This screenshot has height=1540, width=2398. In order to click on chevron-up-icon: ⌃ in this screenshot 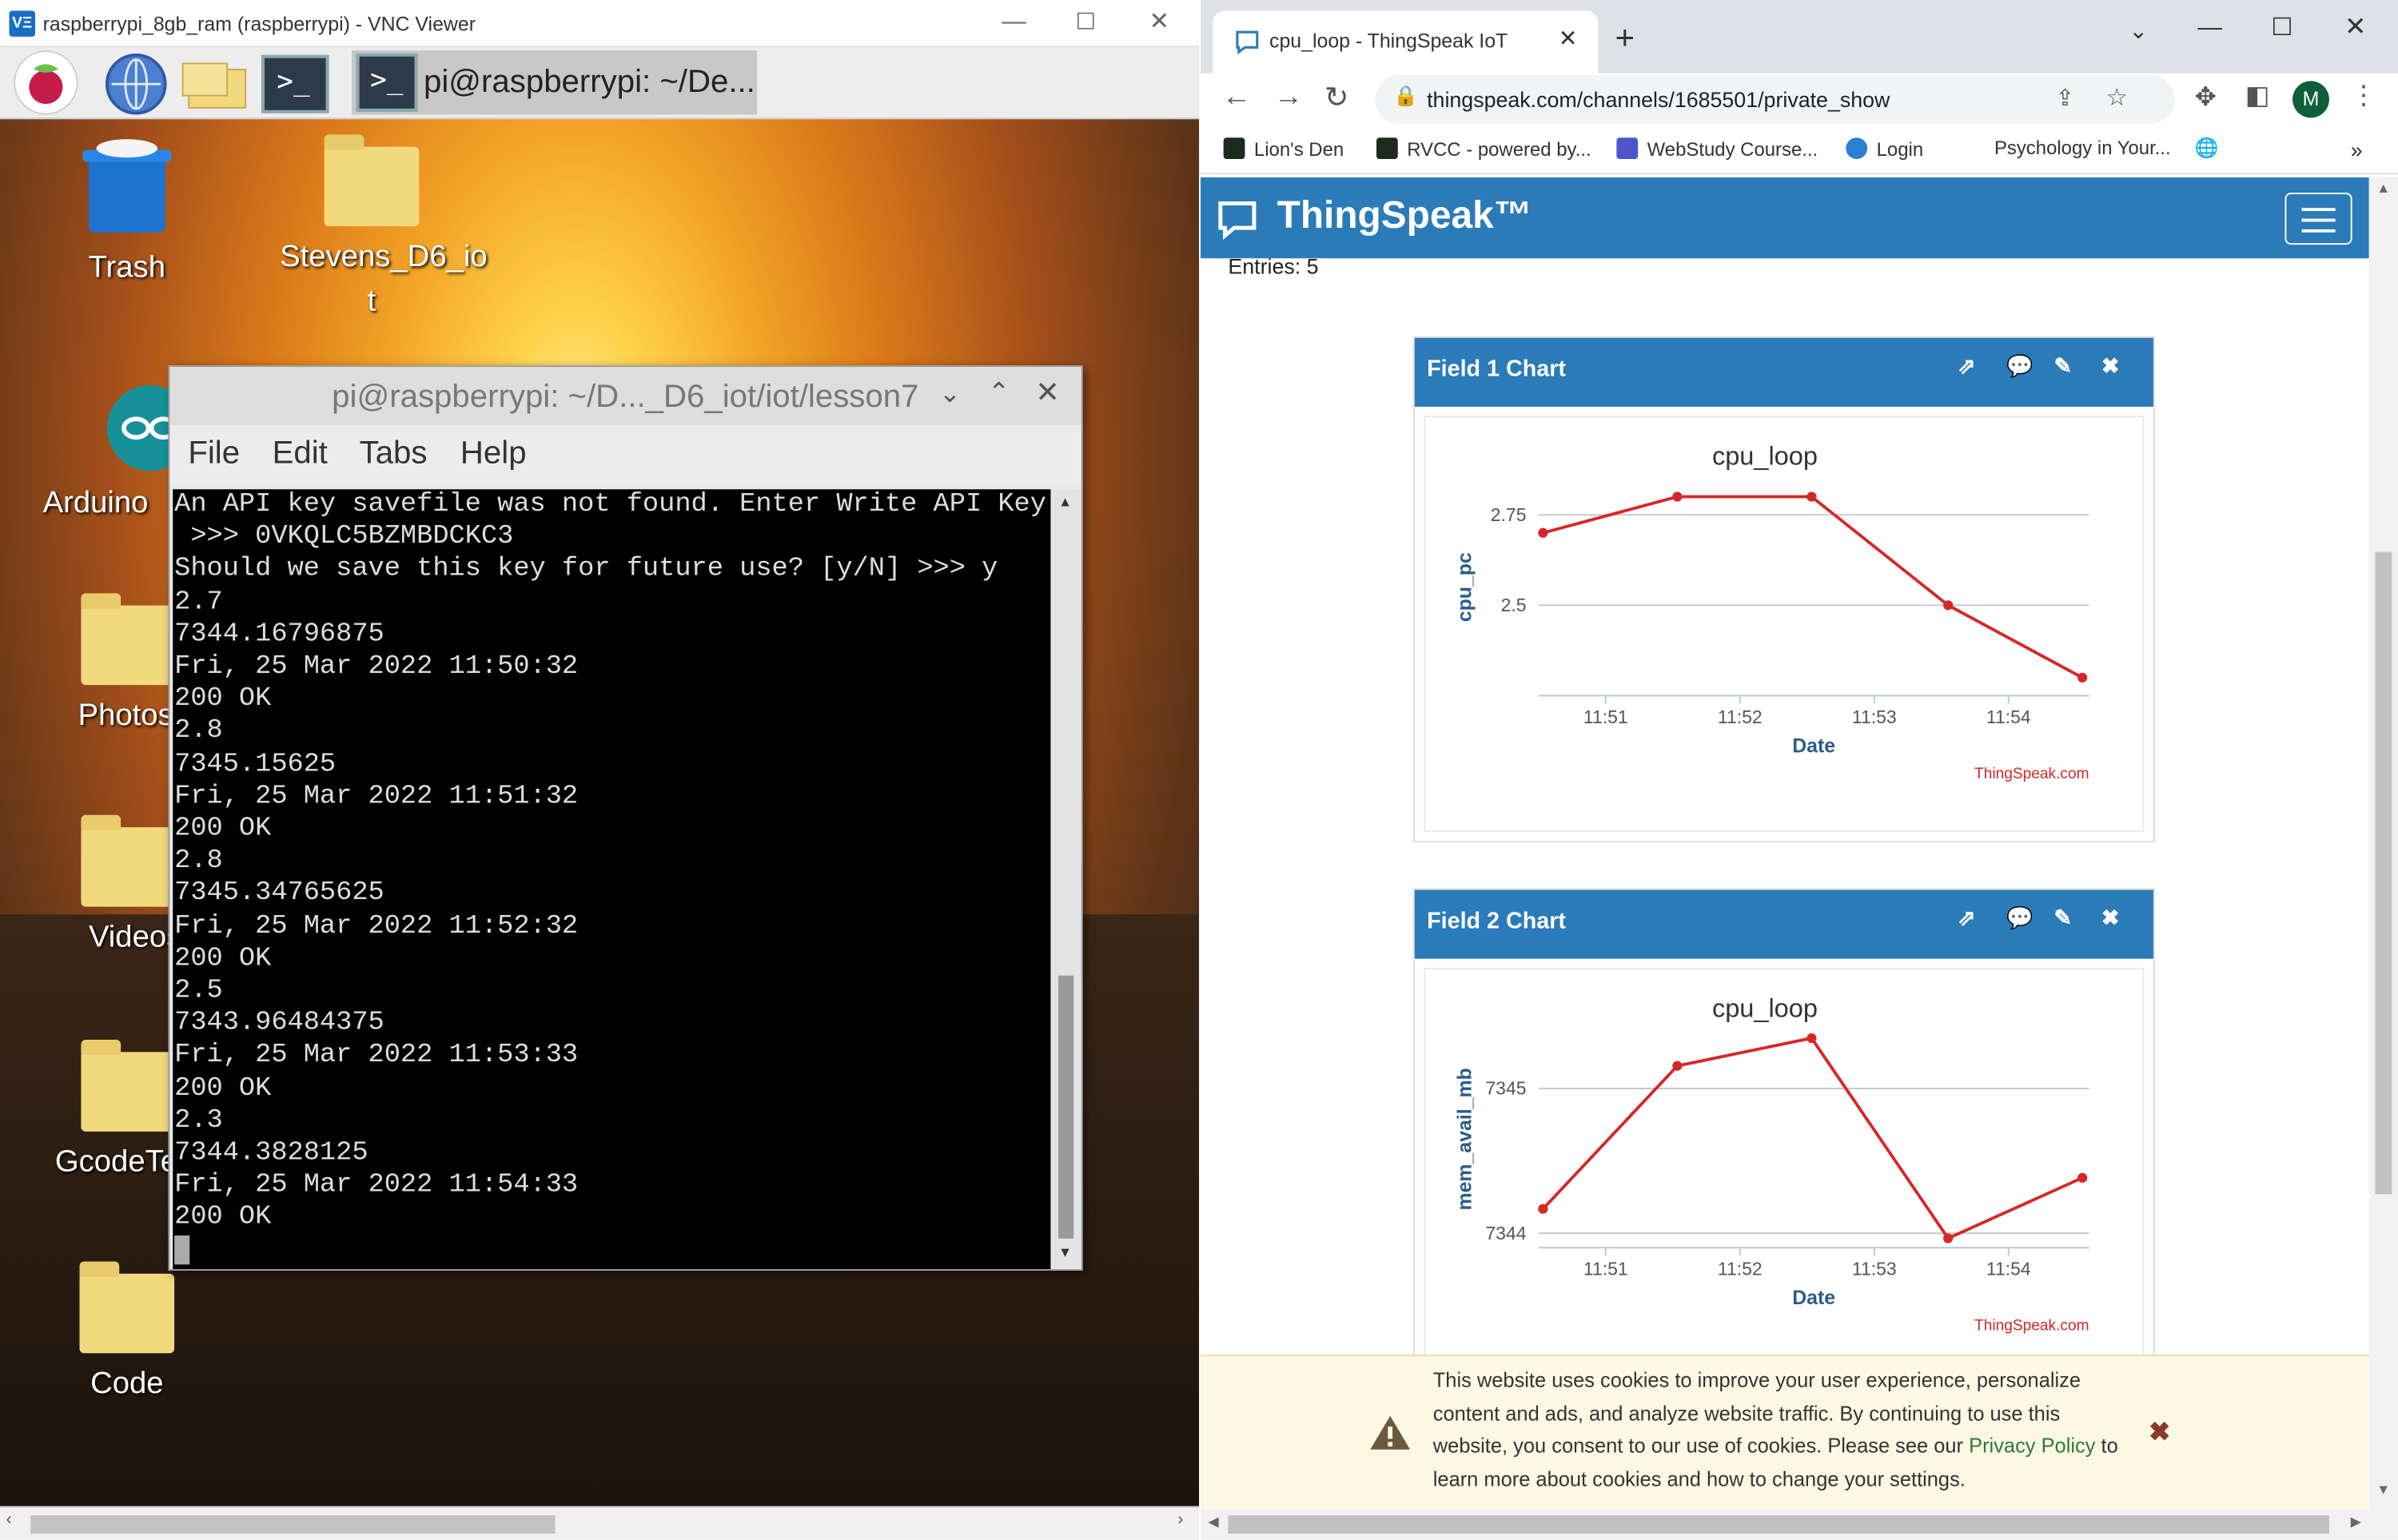, I will do `click(999, 393)`.